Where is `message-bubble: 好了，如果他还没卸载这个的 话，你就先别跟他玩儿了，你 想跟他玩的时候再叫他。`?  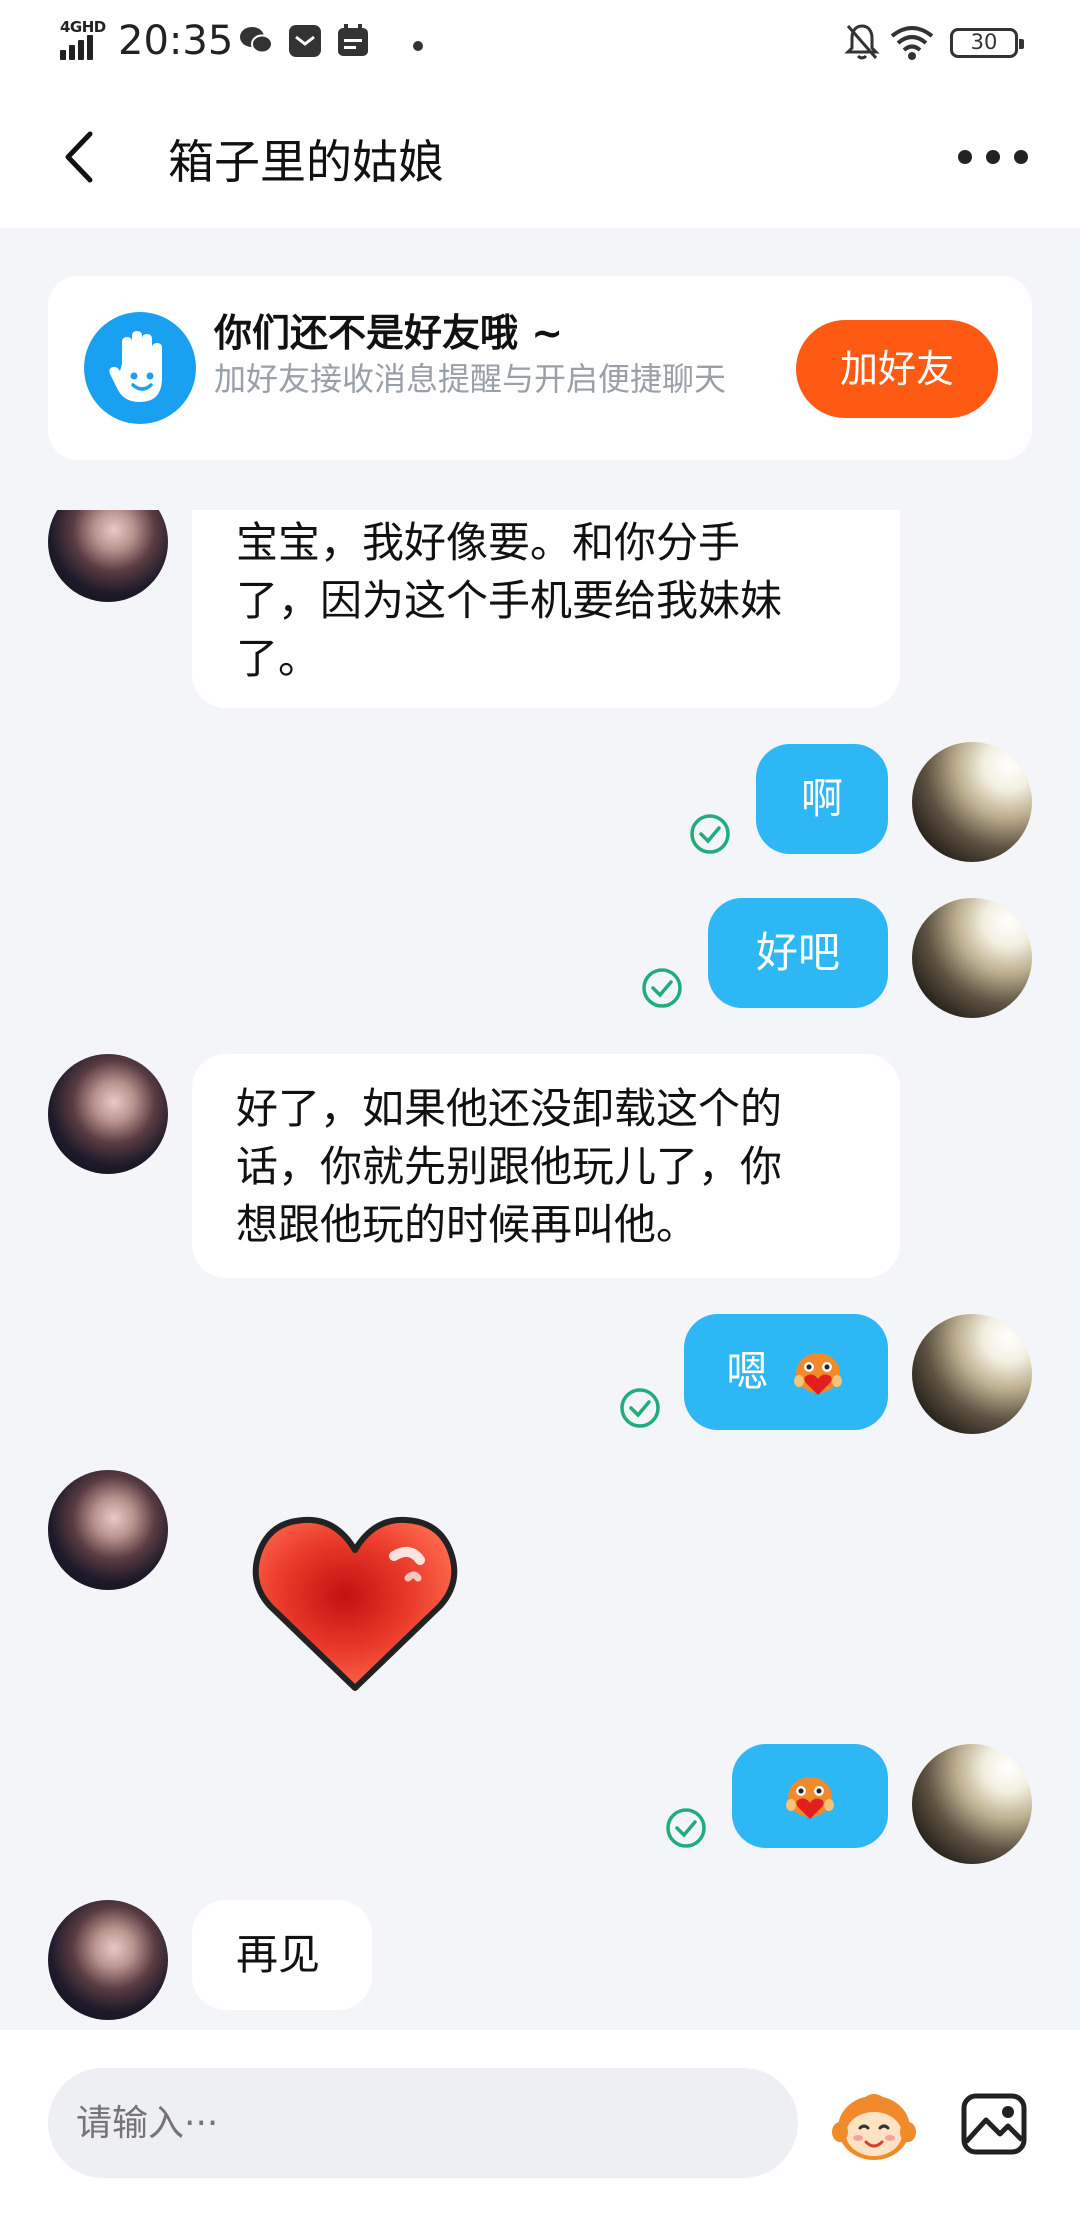
message-bubble: 好了，如果他还没卸载这个的 话，你就先别跟他玩儿了，你 想跟他玩的时候再叫他。 is located at coordinates (546, 1166).